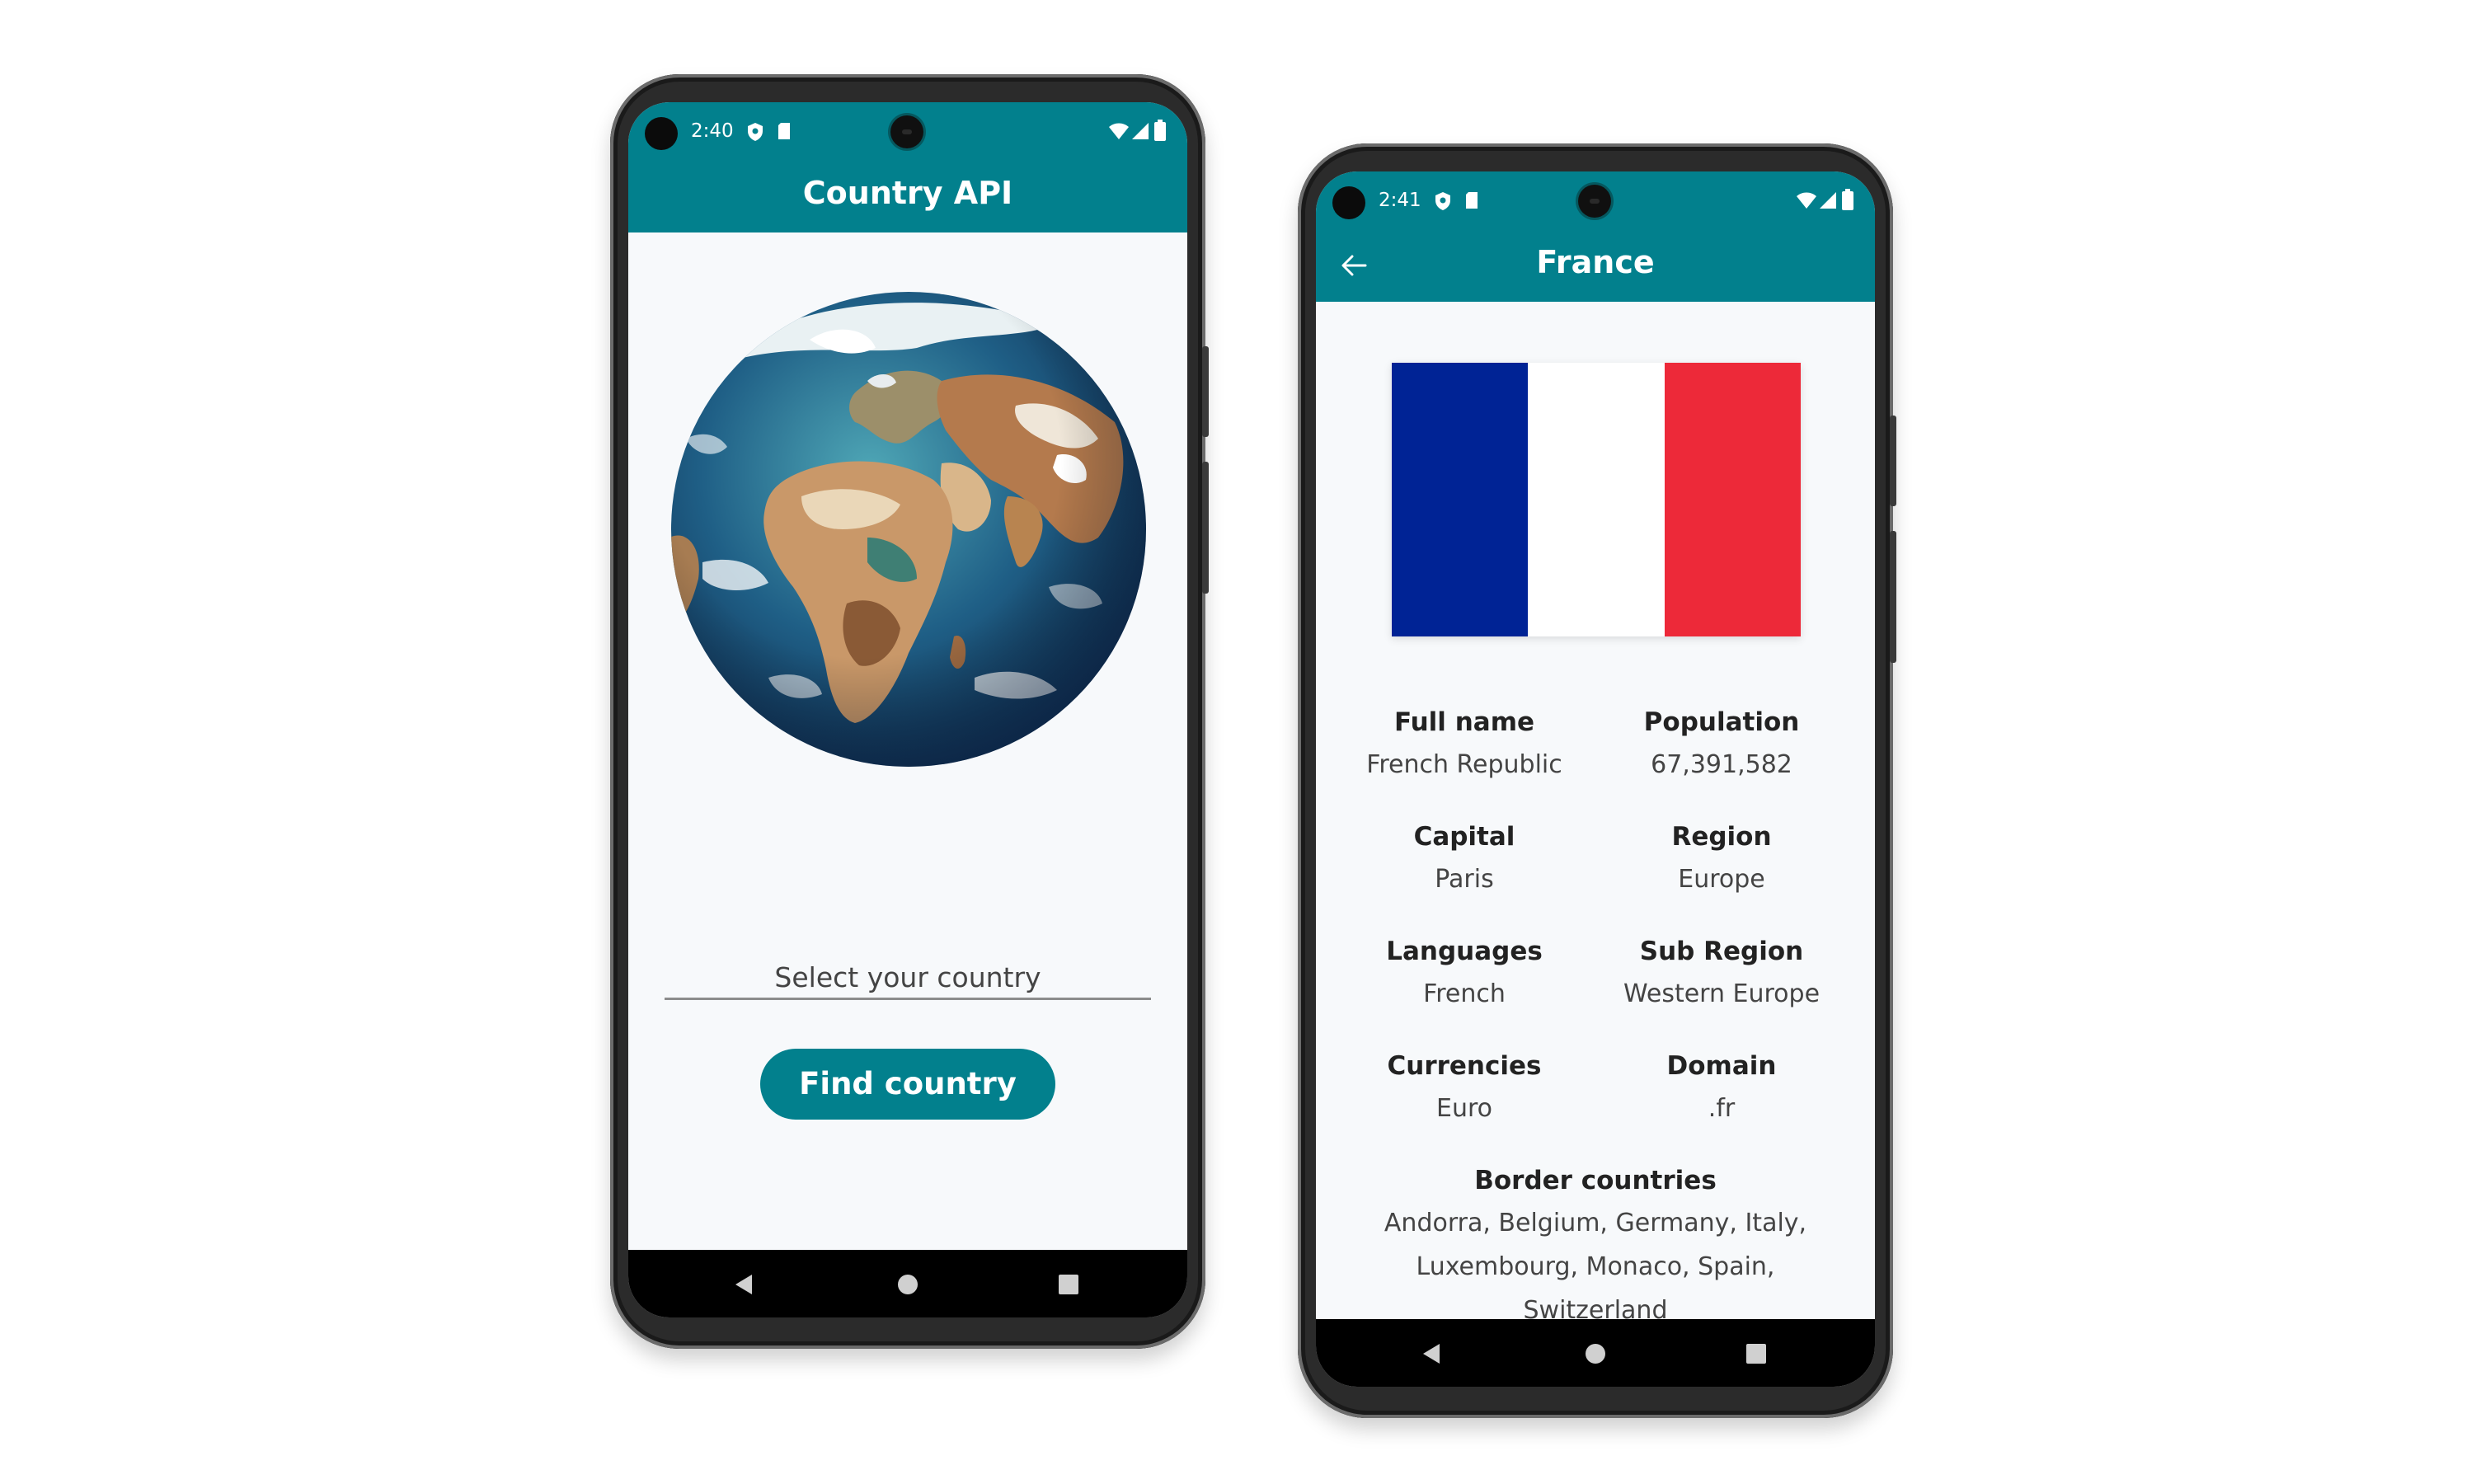  What do you see at coordinates (1721, 764) in the screenshot?
I see `population-value: 67,391,582` at bounding box center [1721, 764].